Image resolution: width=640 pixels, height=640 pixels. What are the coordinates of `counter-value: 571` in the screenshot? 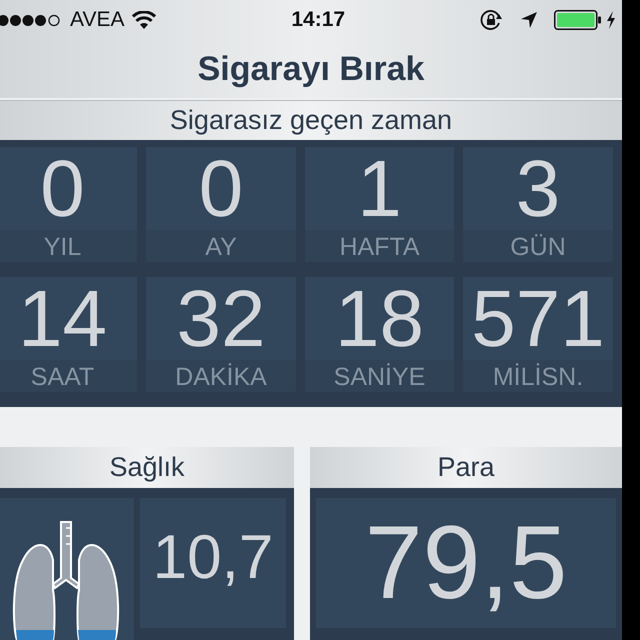 It's located at (538, 318).